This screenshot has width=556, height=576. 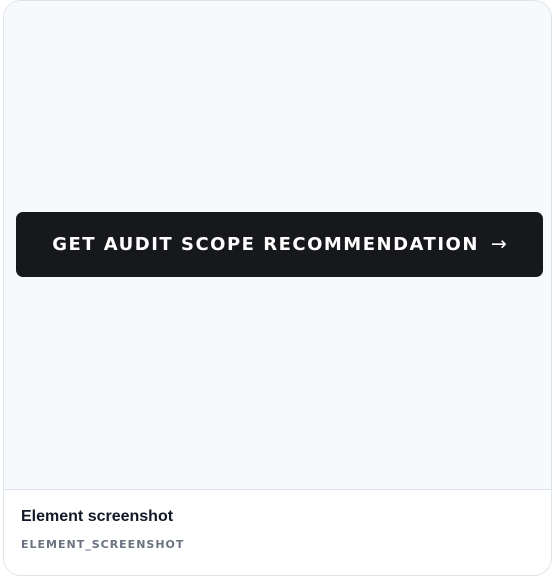 I want to click on get-audit-scope-recommendation-button: GET AUDIT SCOPE RECOMMENDATION →, so click(x=279, y=244).